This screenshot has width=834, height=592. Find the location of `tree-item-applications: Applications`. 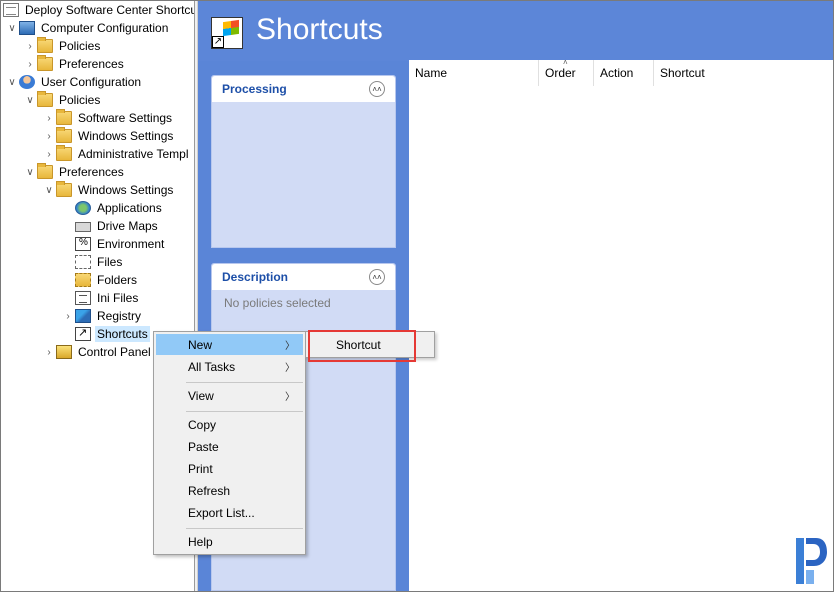

tree-item-applications: Applications is located at coordinates (112, 208).